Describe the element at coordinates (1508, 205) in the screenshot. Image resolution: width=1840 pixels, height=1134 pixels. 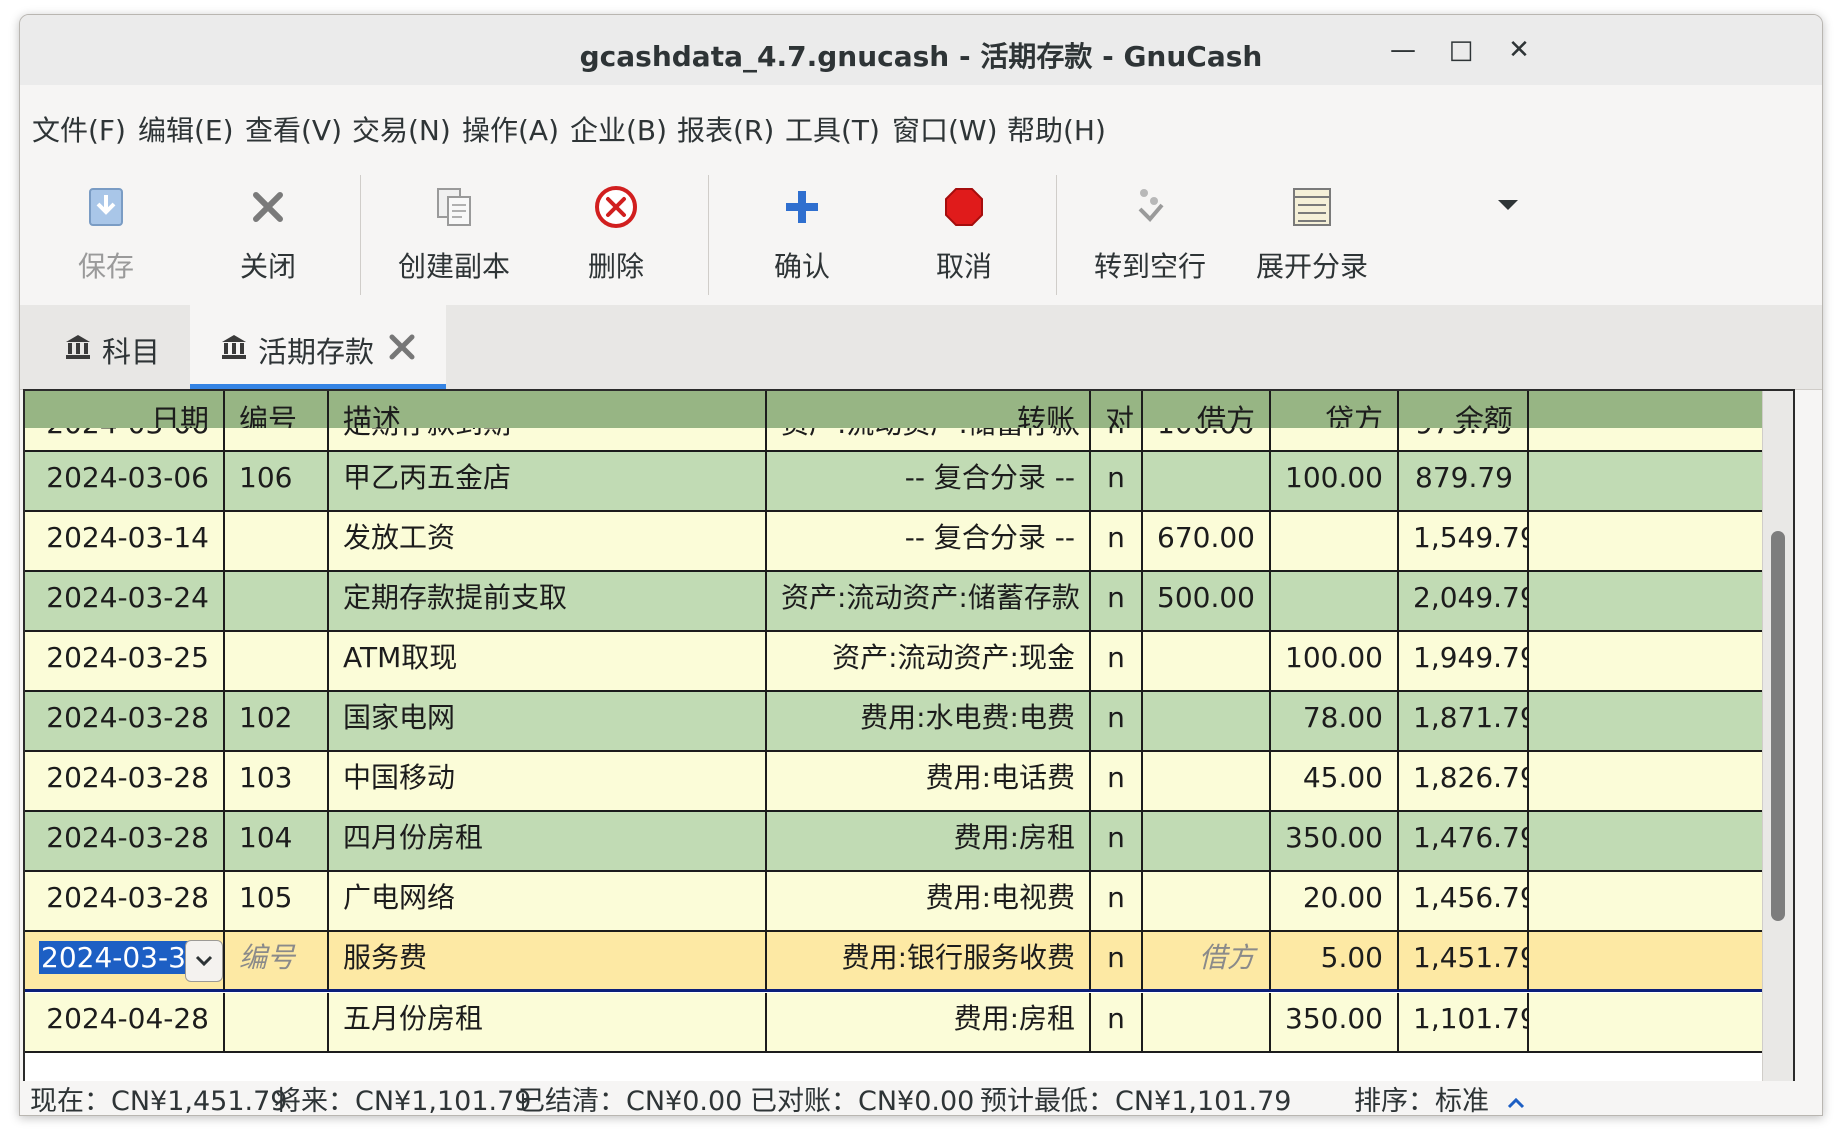
I see `triangle-down-icon` at that location.